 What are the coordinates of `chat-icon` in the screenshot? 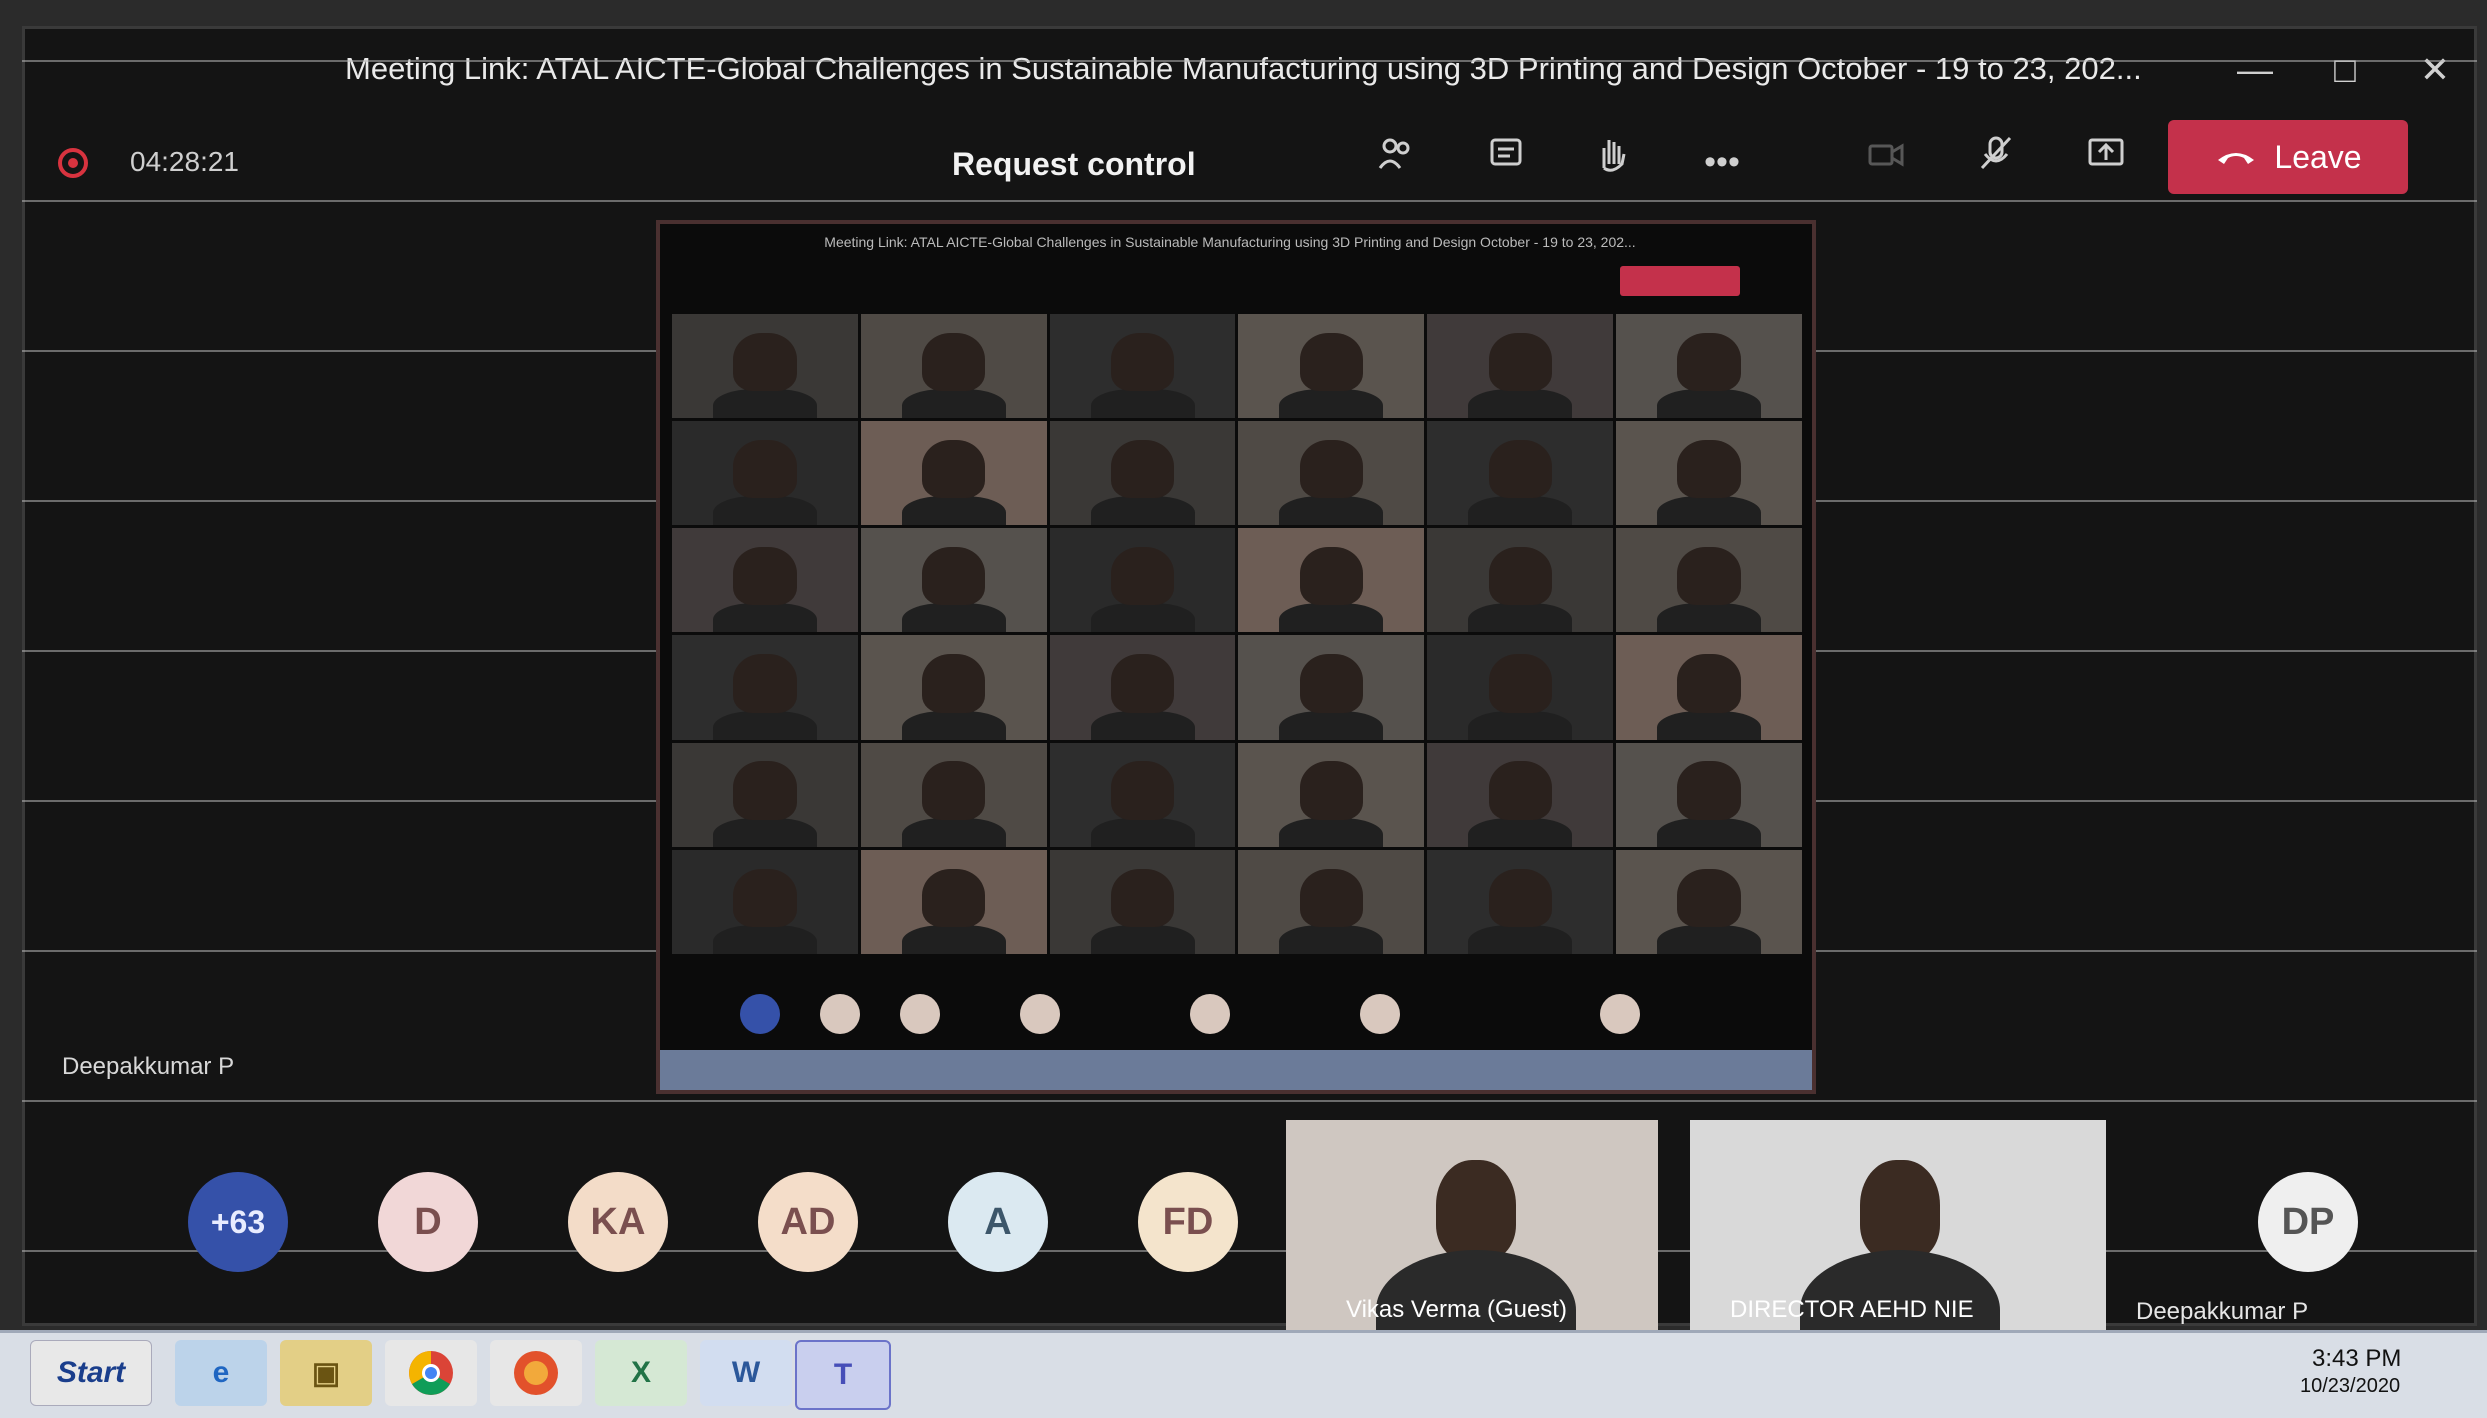 It's located at (1506, 162).